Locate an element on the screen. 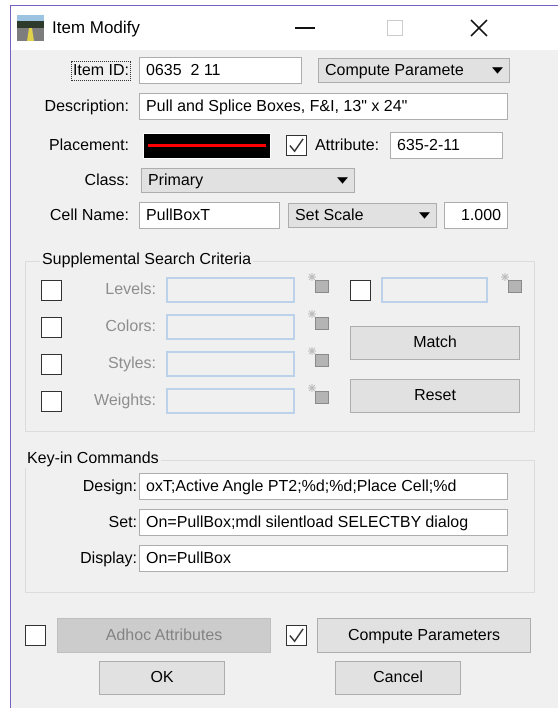 The height and width of the screenshot is (708, 558). group-title: Supplemental Search Criteria is located at coordinates (146, 260).